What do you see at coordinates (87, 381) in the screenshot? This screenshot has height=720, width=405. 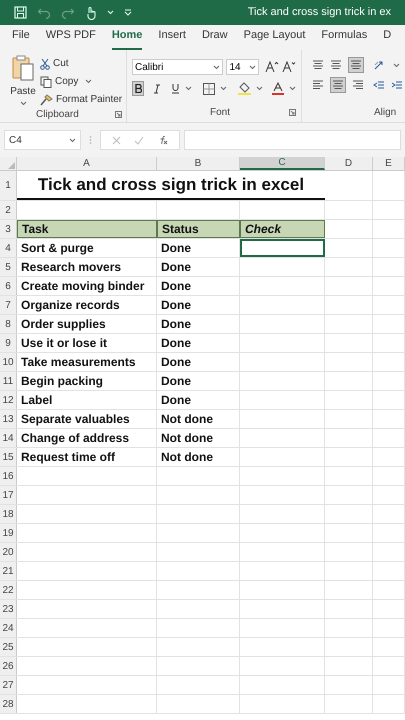 I see `table-cell: Begin packing` at bounding box center [87, 381].